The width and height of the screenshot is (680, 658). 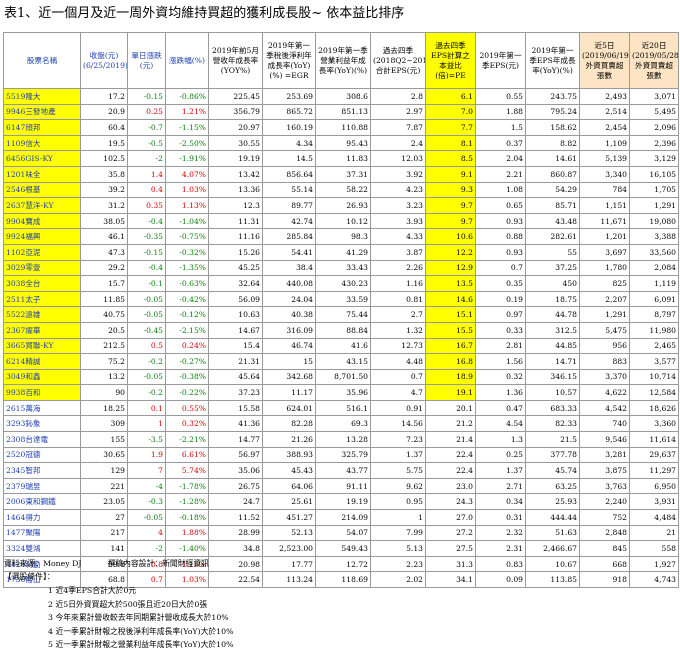 I want to click on eps-4q-cell: 4.7, so click(x=398, y=392).